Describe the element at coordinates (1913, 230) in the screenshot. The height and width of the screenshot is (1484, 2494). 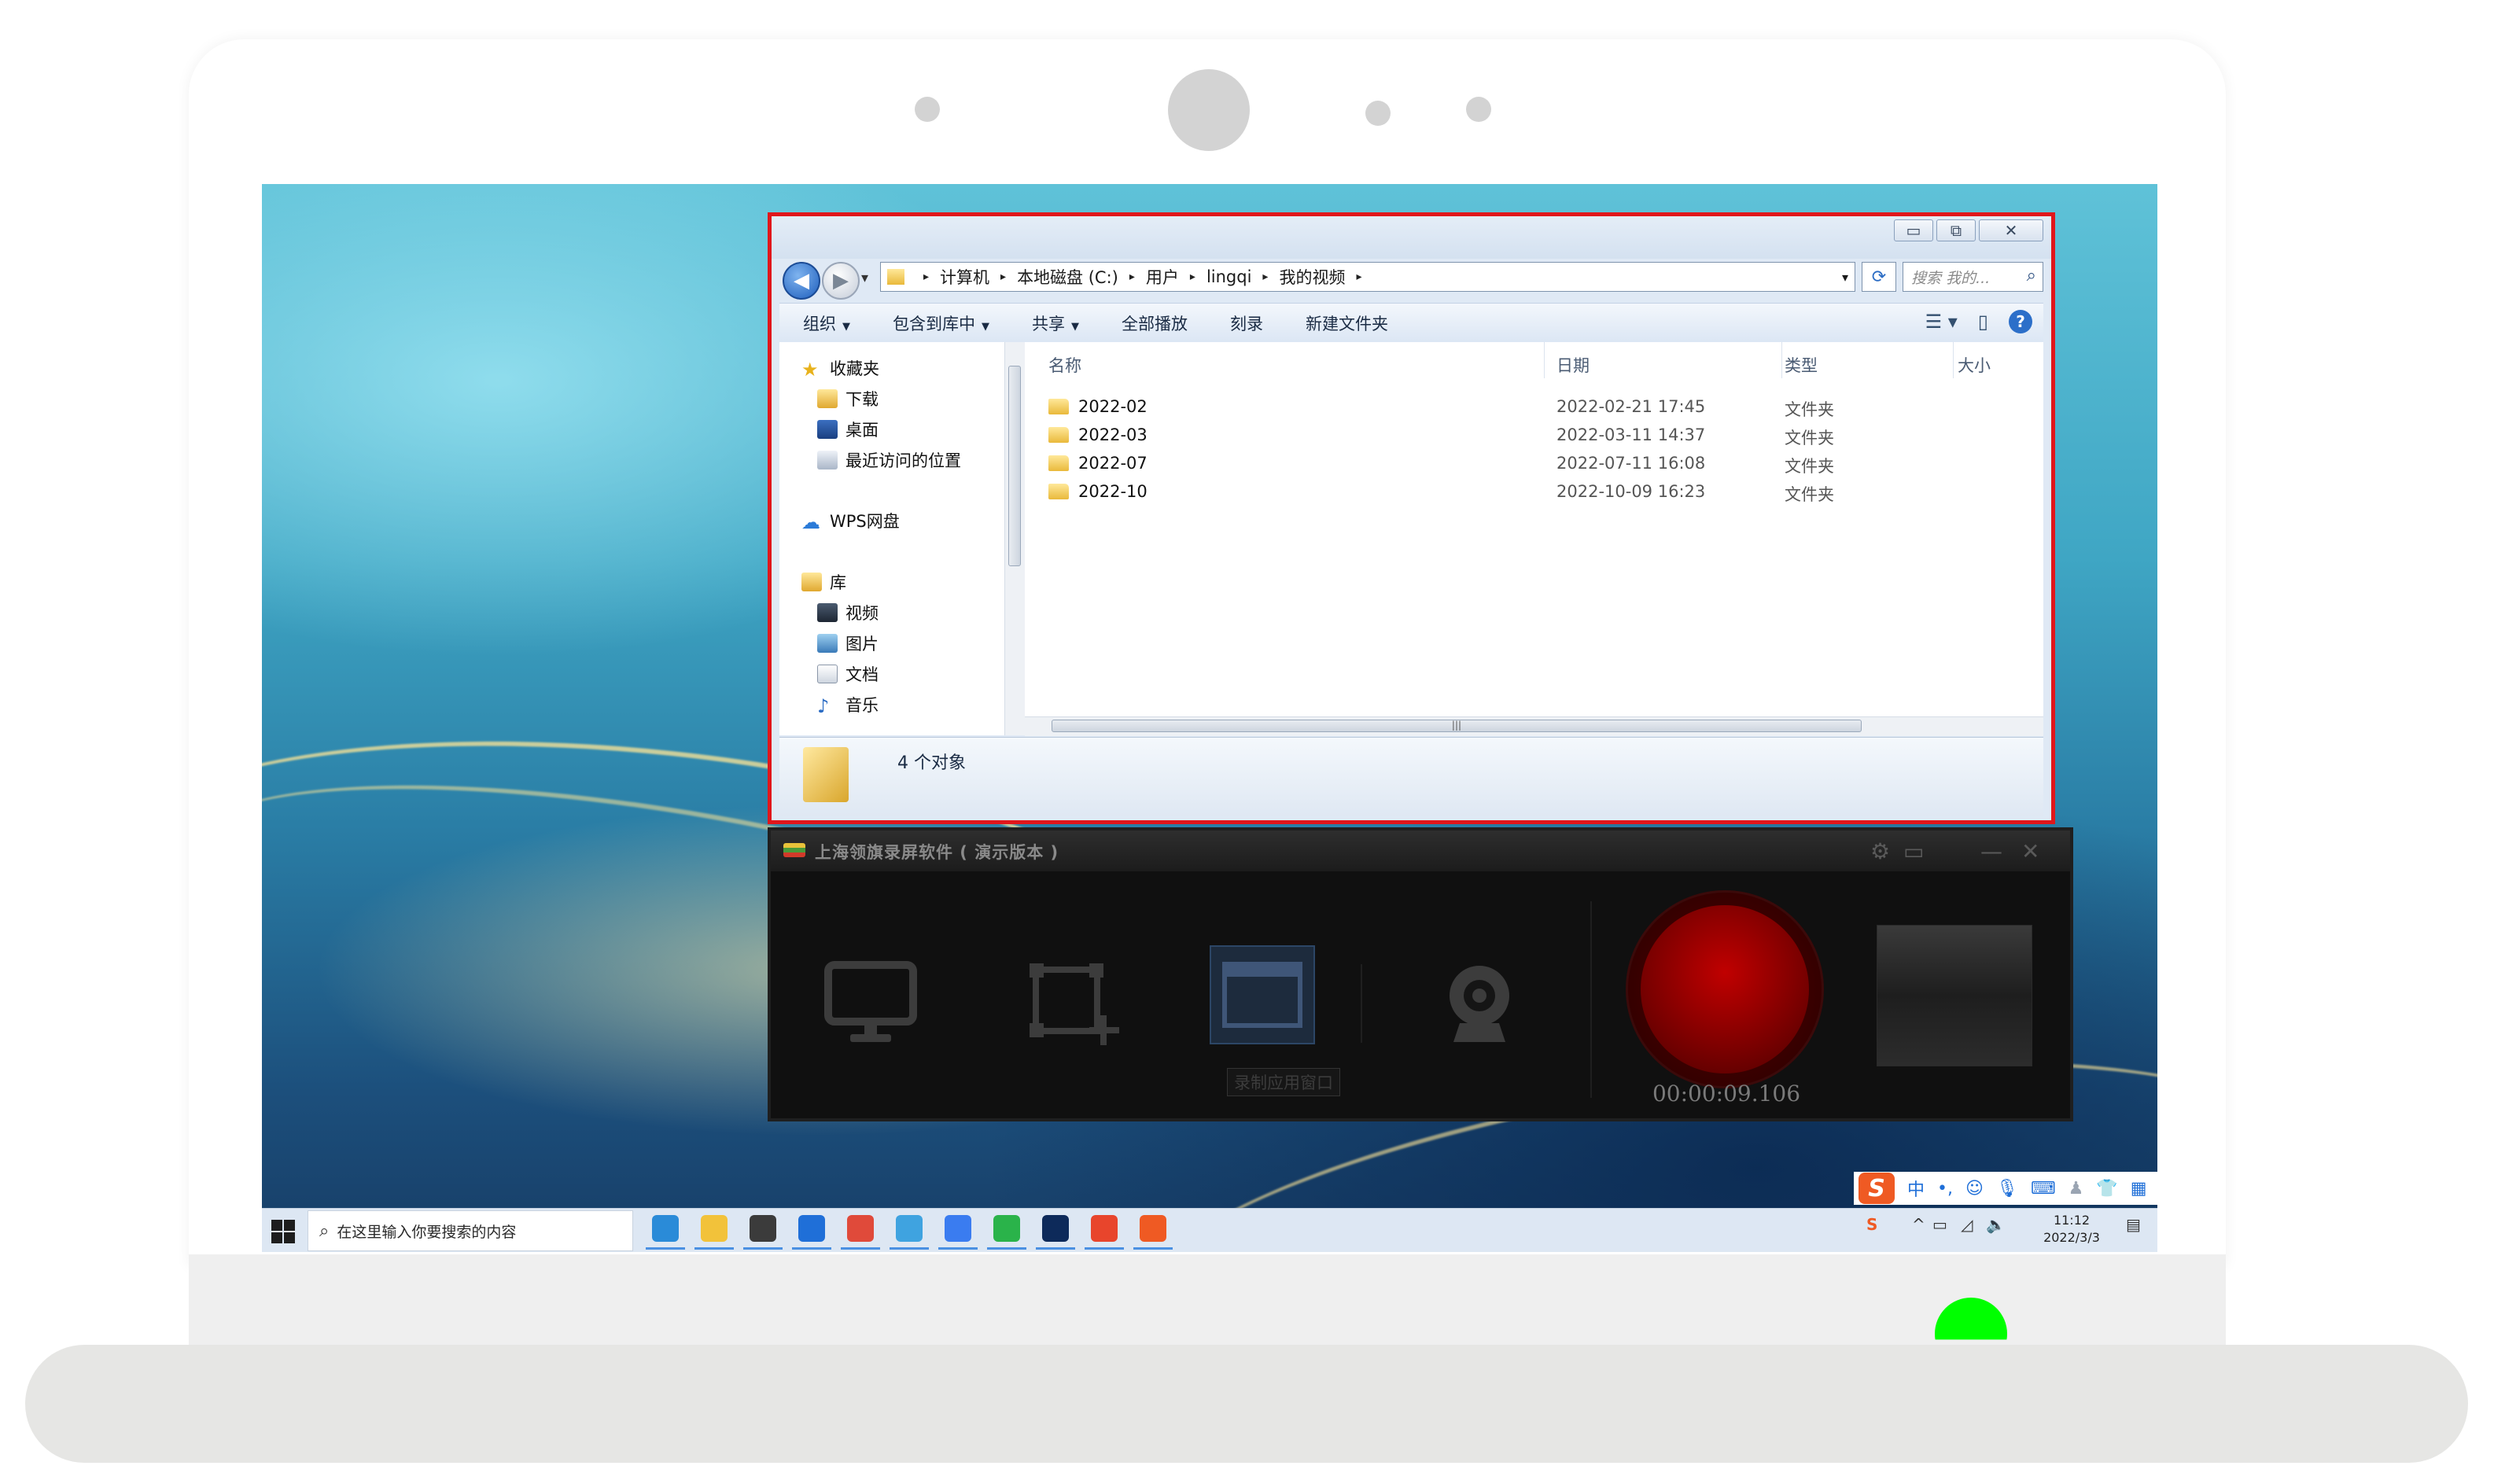
I see `minimize-button: ▭` at that location.